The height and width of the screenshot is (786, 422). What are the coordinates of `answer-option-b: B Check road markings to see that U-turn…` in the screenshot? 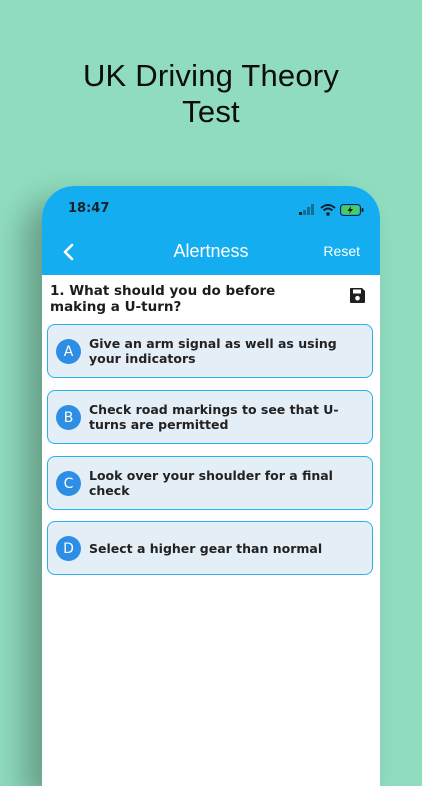 It's located at (210, 417).